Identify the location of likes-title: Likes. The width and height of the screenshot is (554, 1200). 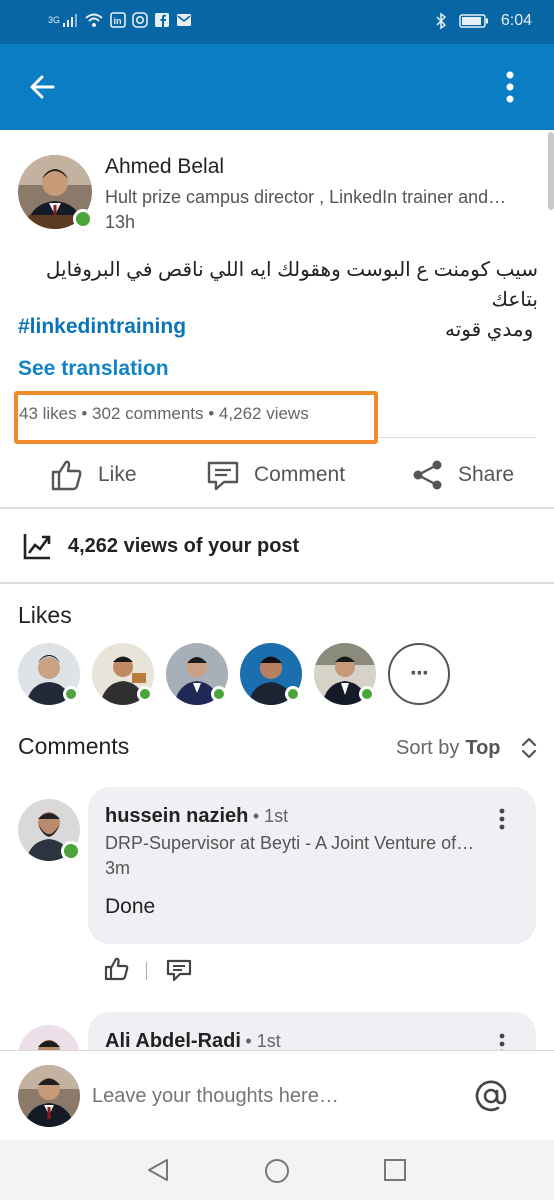
(45, 615).